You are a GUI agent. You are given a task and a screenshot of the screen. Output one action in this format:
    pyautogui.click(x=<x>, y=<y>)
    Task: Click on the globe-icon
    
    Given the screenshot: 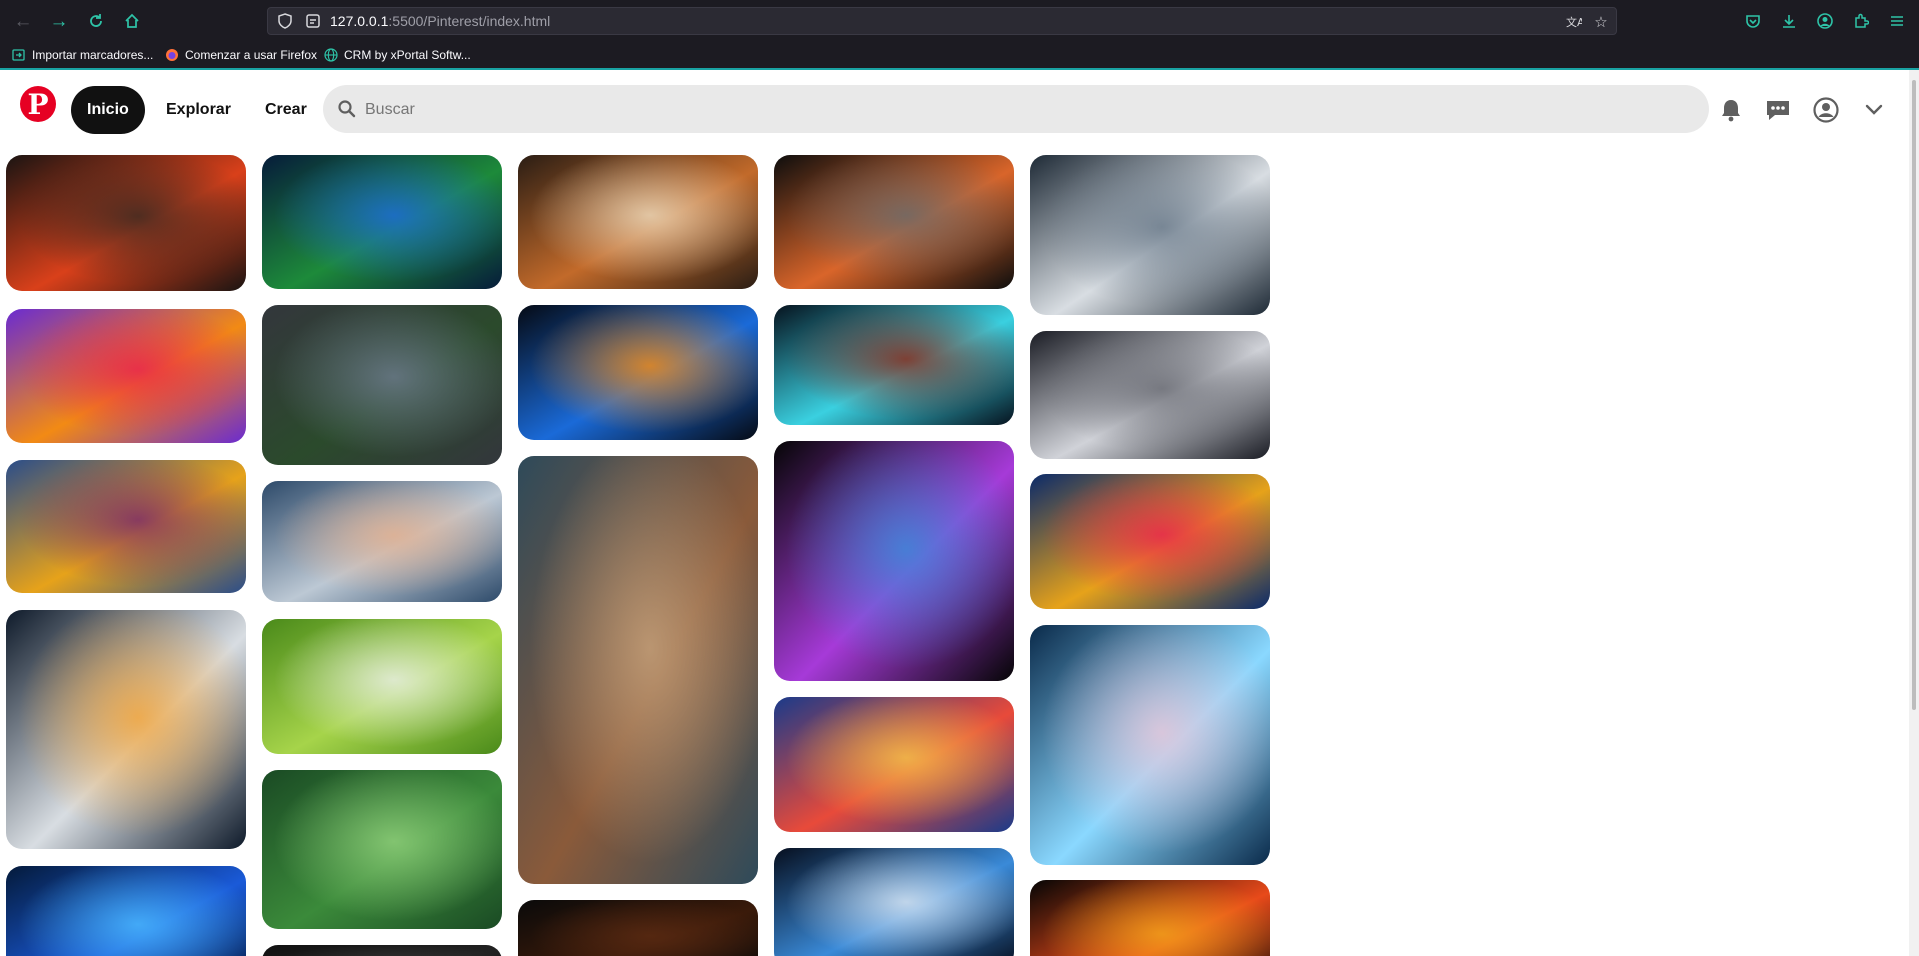 What is the action you would take?
    pyautogui.click(x=331, y=55)
    